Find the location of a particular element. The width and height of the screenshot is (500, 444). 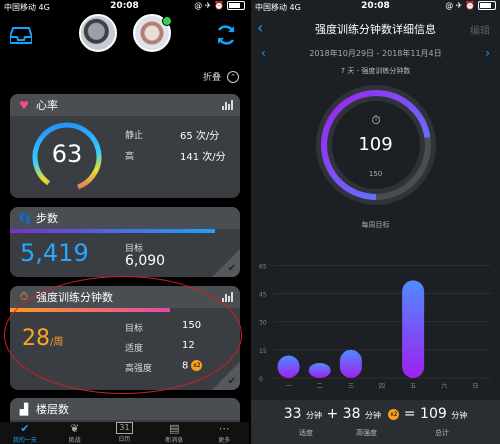

x-tick-label: 三 is located at coordinates (351, 386).